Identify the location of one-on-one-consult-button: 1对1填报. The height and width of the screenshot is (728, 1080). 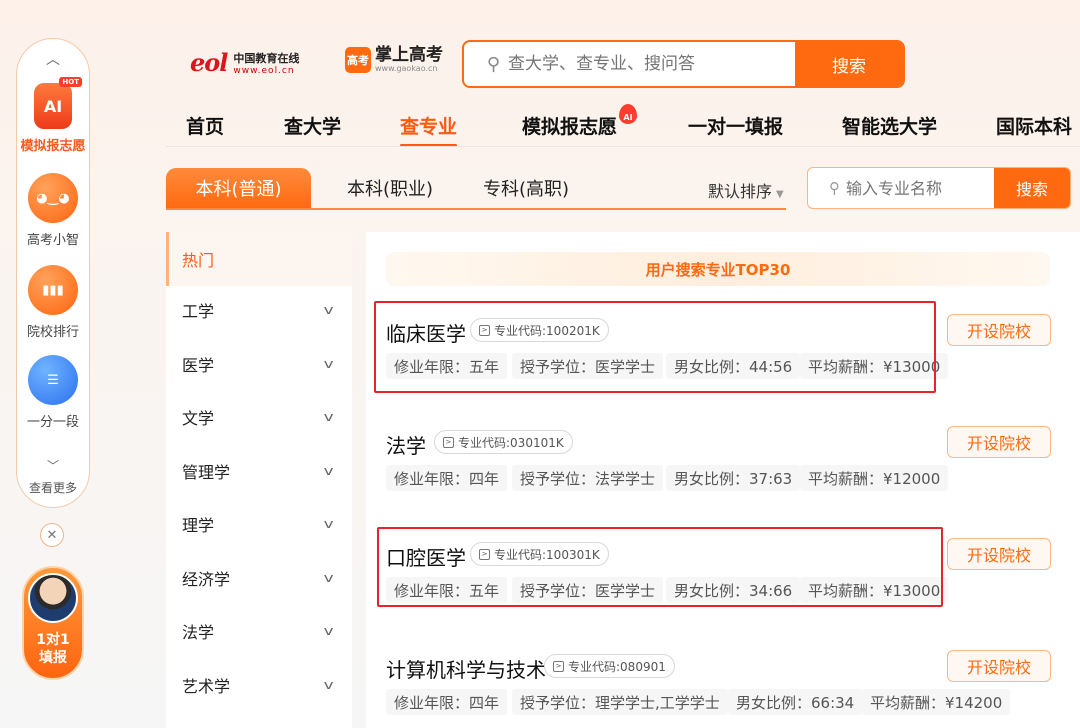
(53, 623).